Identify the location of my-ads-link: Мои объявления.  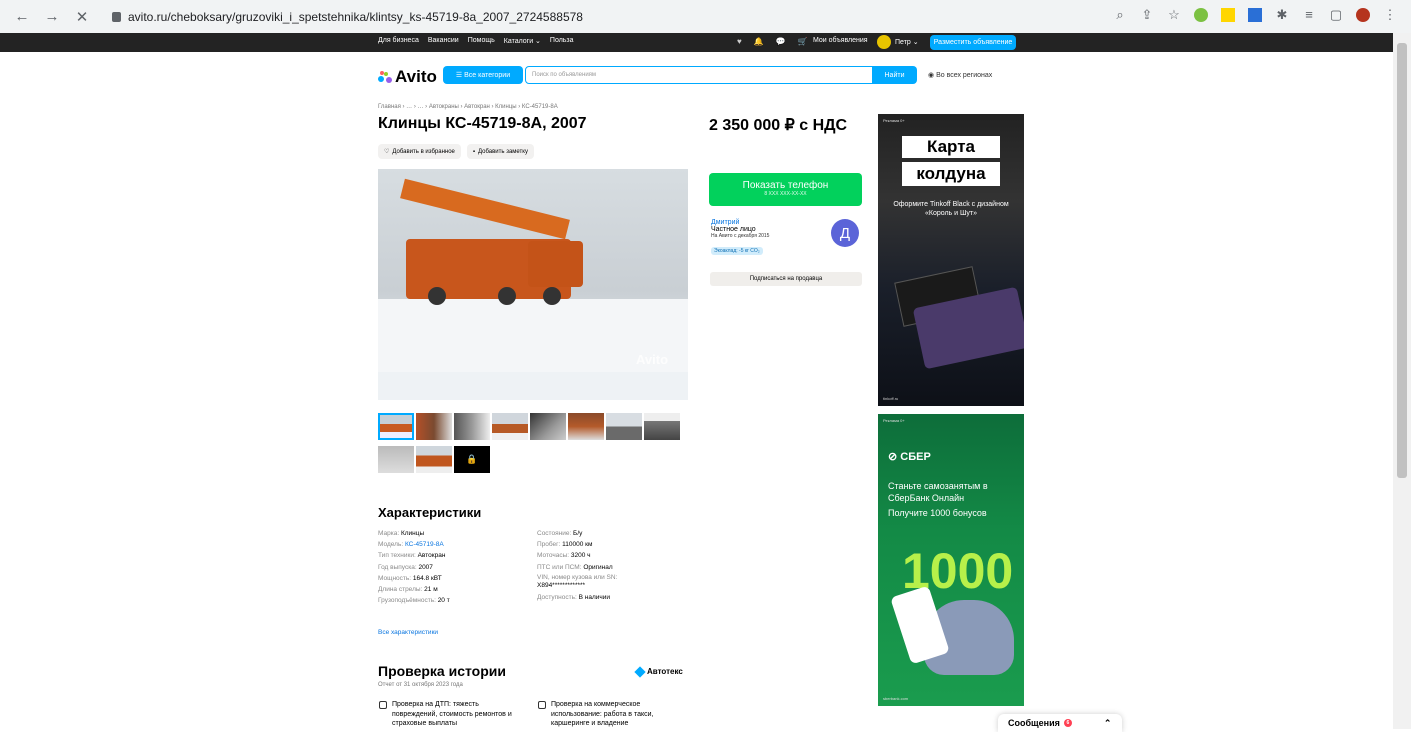
(840, 40).